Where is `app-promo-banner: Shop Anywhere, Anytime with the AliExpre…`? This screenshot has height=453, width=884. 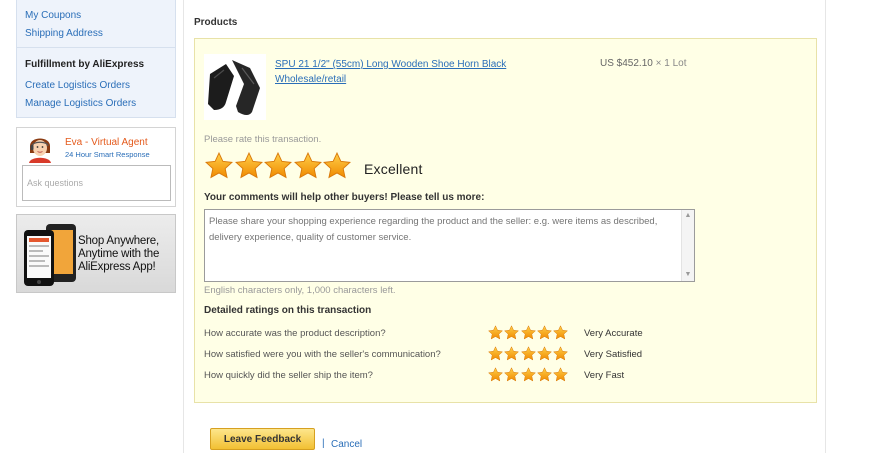
app-promo-banner: Shop Anywhere, Anytime with the AliExpre… is located at coordinates (96, 253).